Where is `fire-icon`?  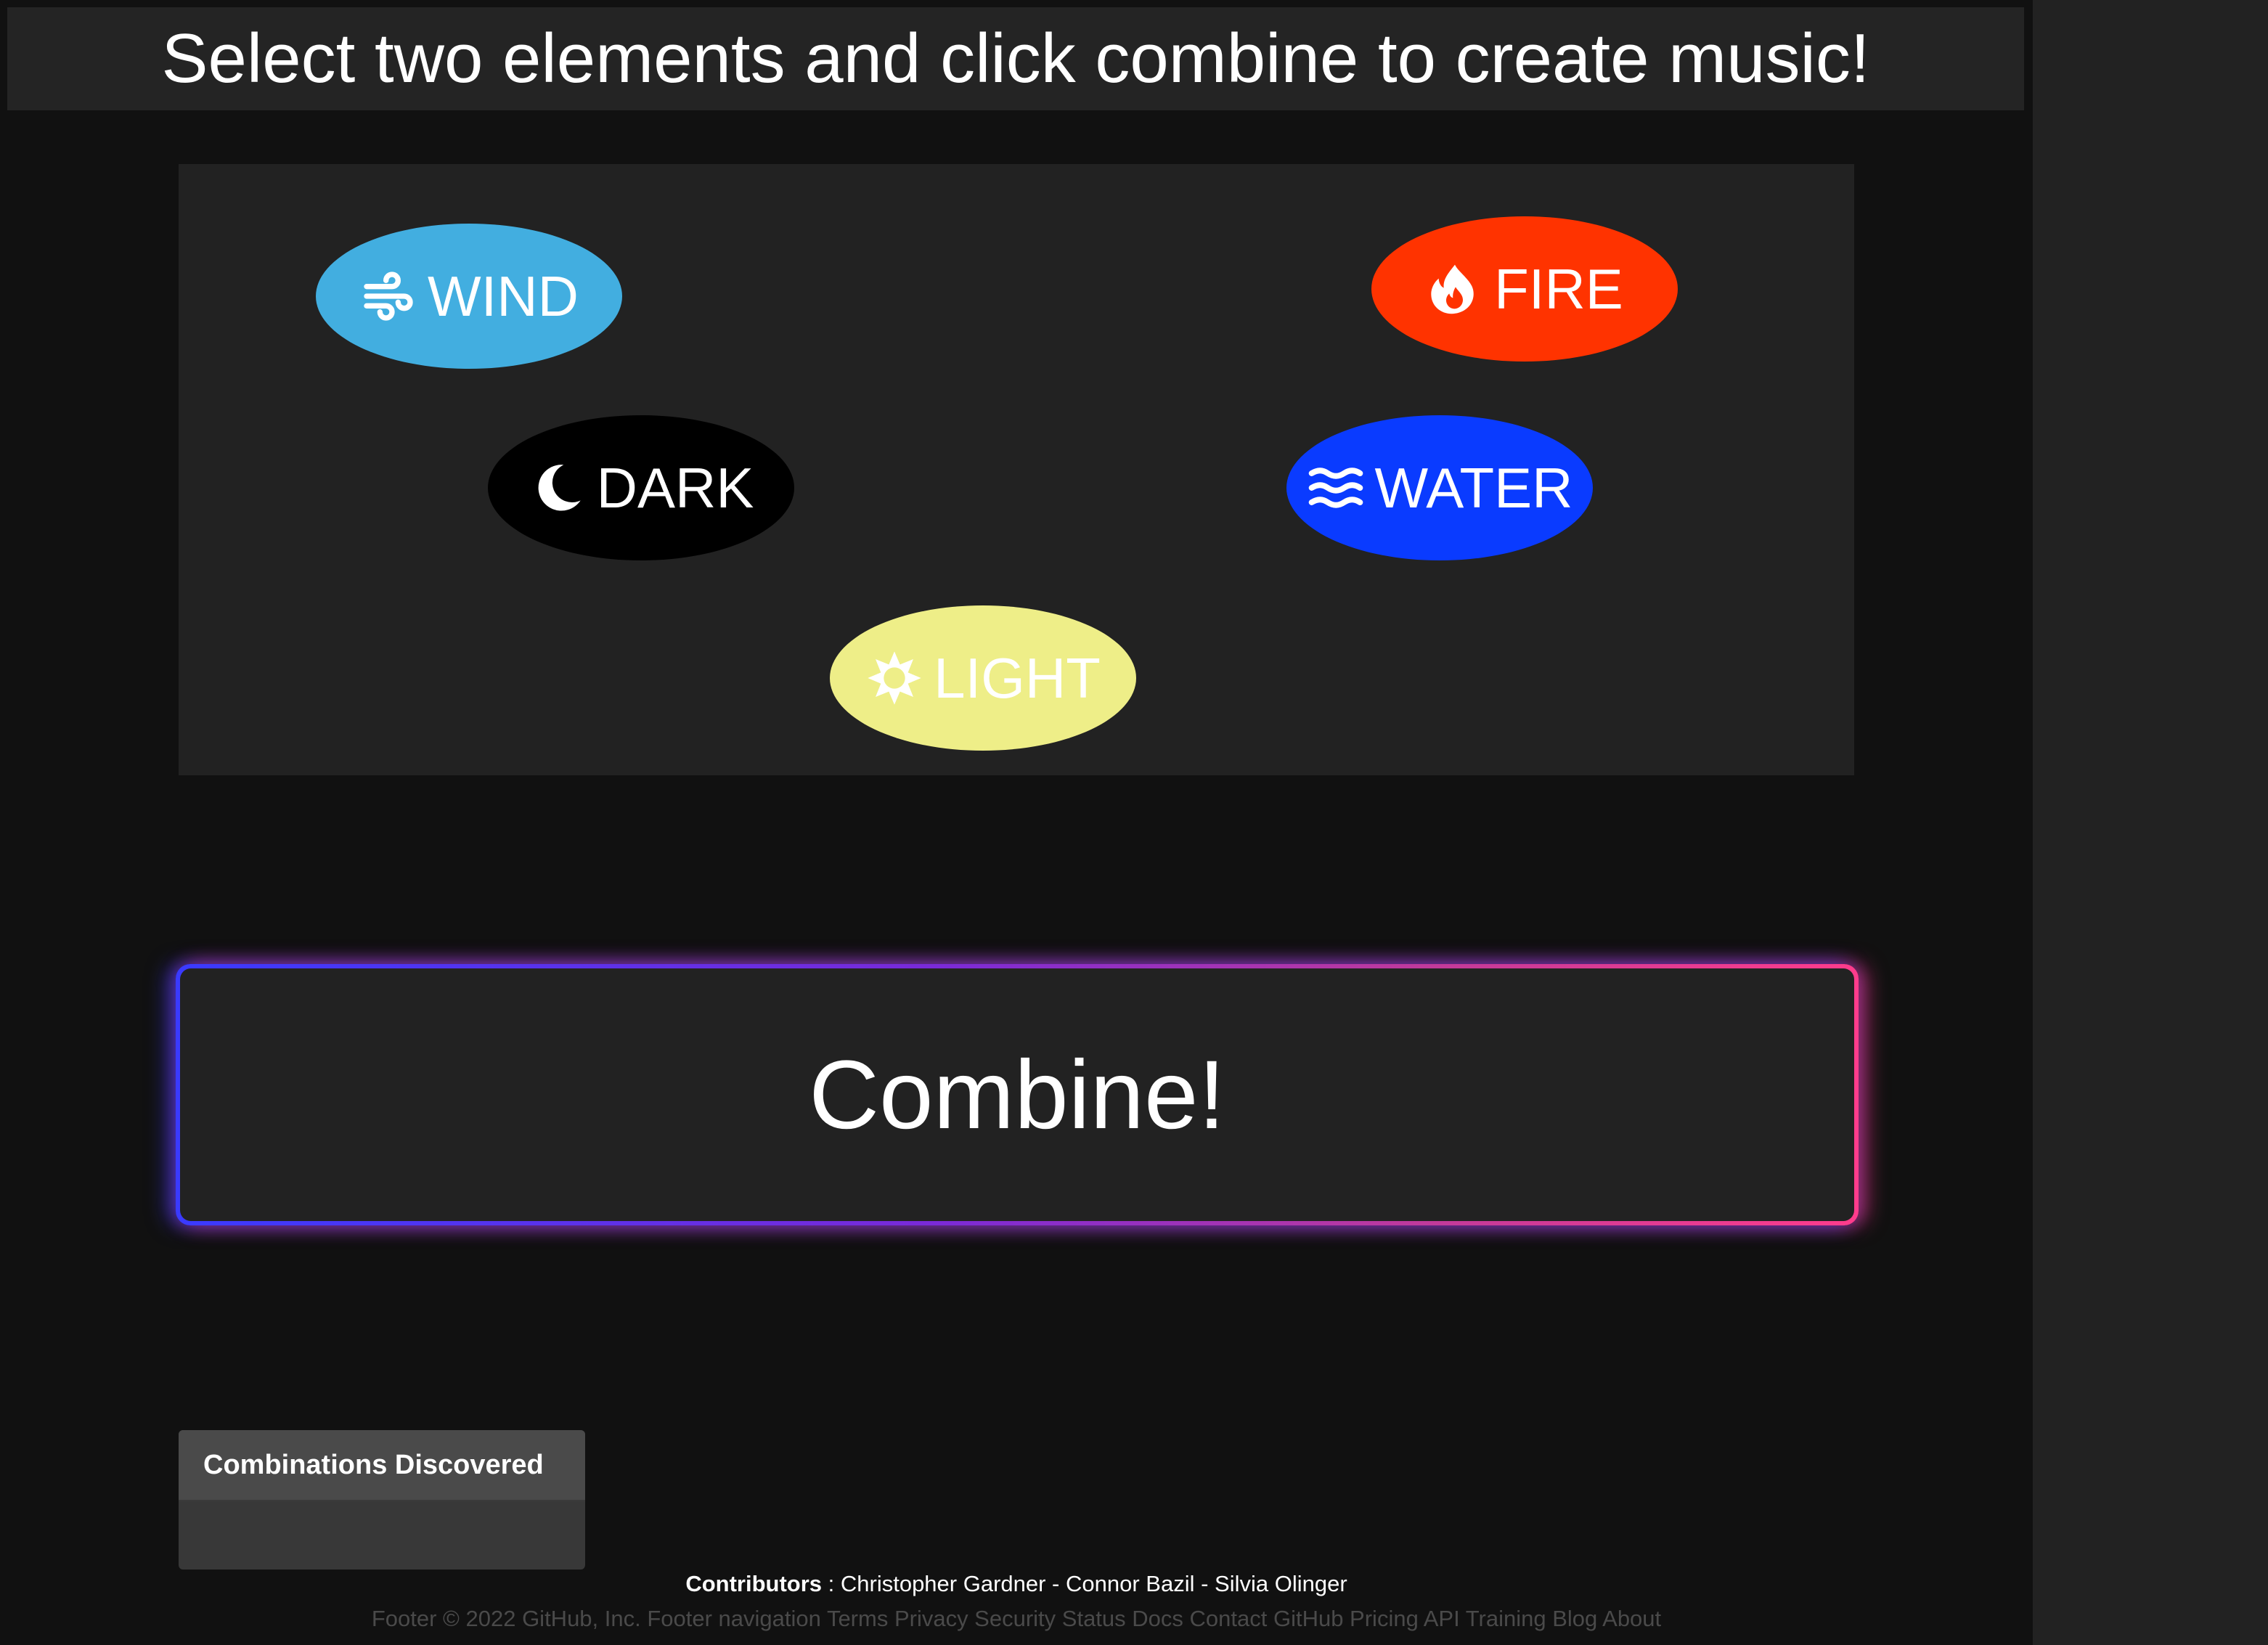
fire-icon is located at coordinates (1455, 289).